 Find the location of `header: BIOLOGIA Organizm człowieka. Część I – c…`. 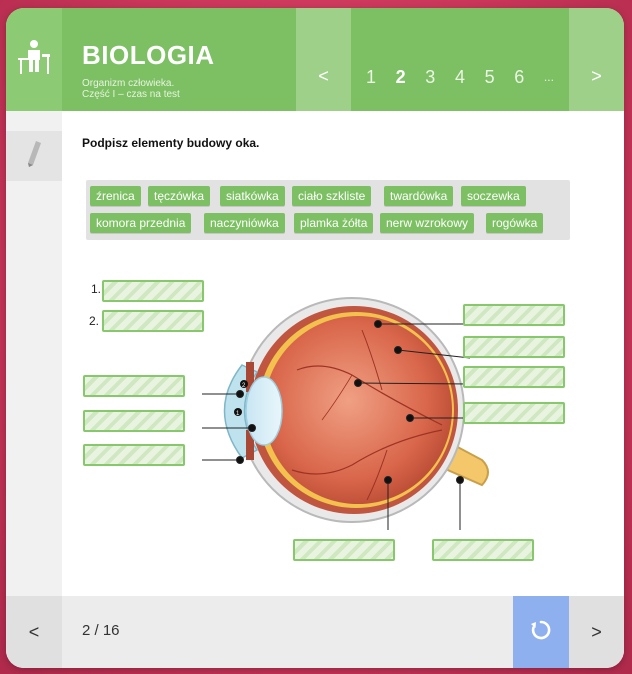

header: BIOLOGIA Organizm człowieka. Część I – c… is located at coordinates (315, 59).